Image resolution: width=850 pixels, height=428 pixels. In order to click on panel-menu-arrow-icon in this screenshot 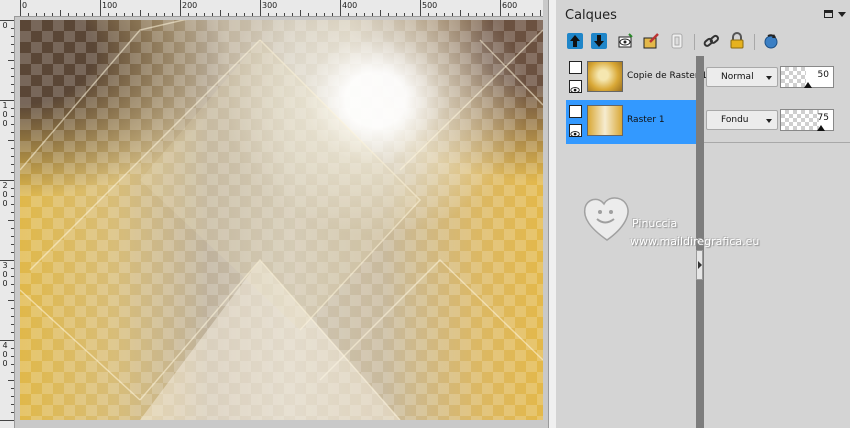, I will do `click(842, 14)`.